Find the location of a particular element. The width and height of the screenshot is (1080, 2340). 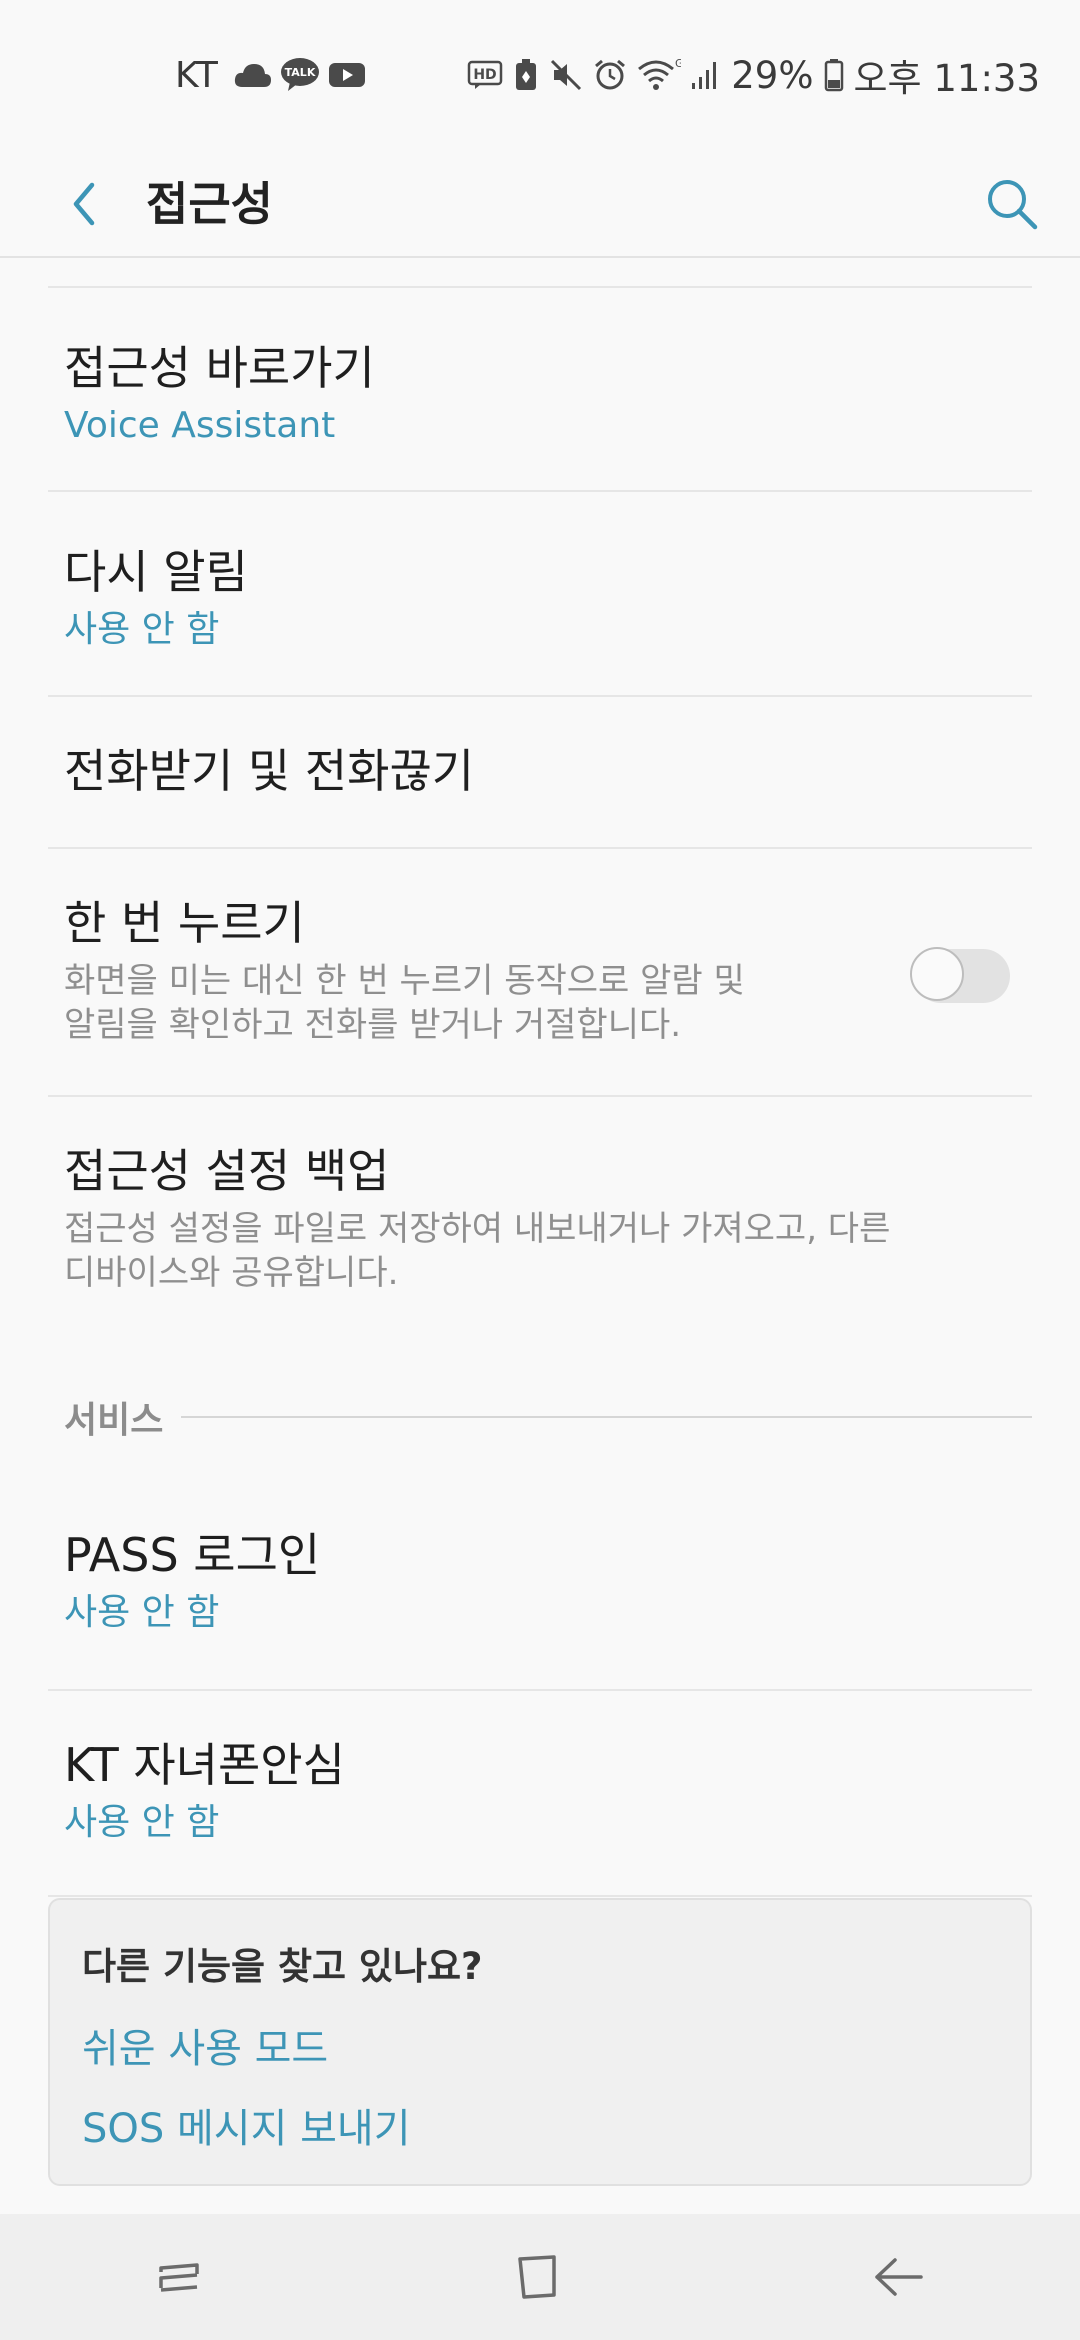

back-nav-button is located at coordinates (900, 2277).